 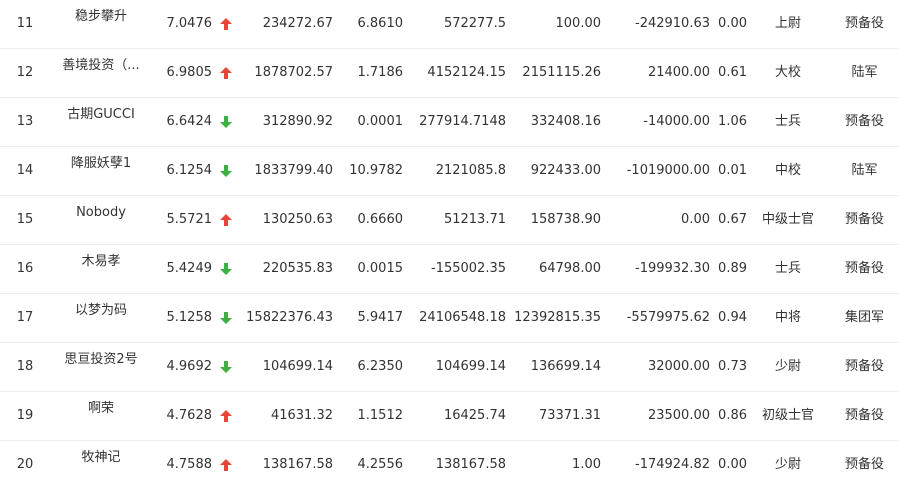 I want to click on rank-cell: 18, so click(x=25, y=366).